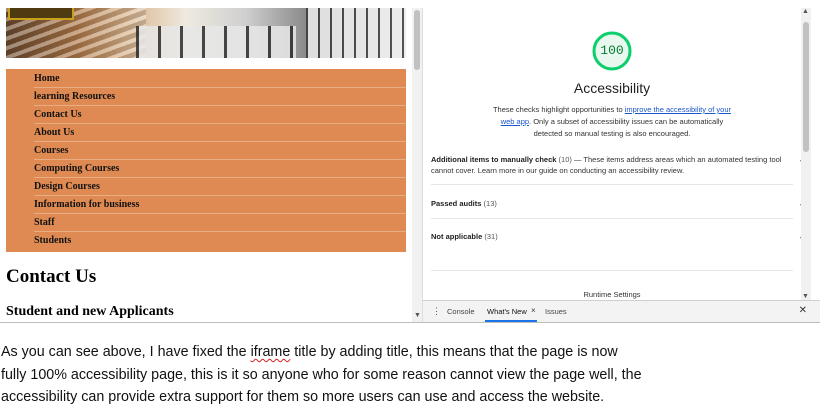  Describe the element at coordinates (126, 352) in the screenshot. I see `document-text: As you can see above, I have fixed the` at that location.